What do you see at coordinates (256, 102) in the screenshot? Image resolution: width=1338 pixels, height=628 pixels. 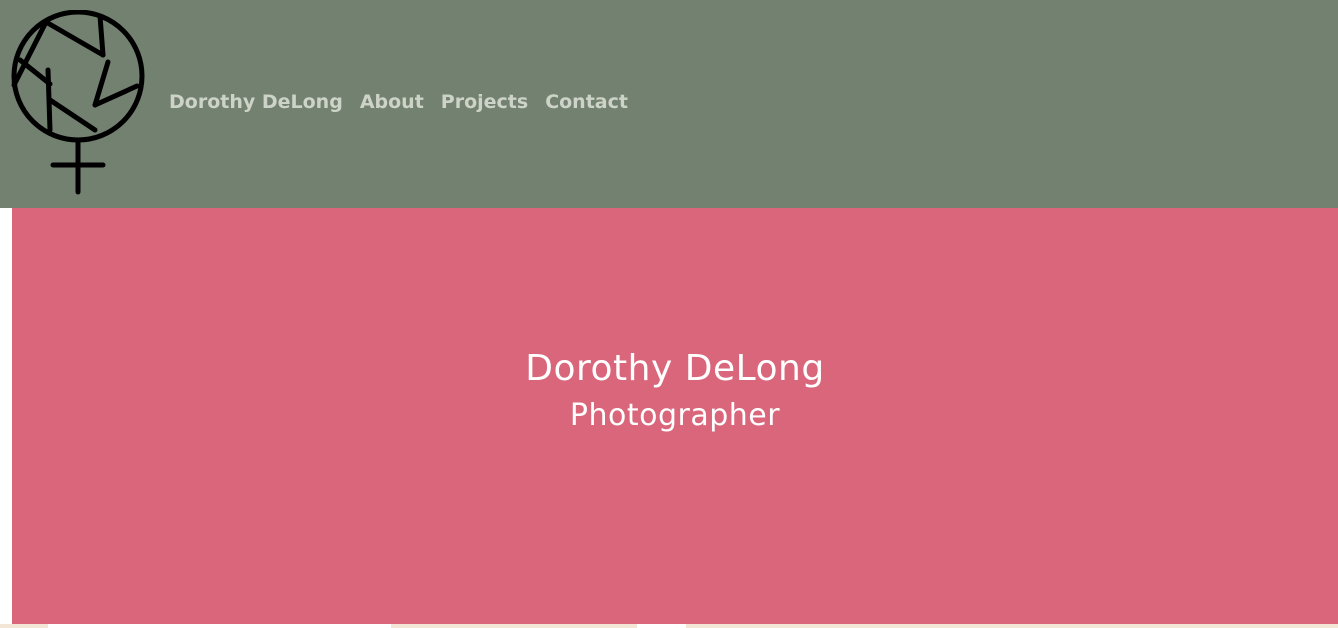 I see `nav-link-home: Dorothy DeLong` at bounding box center [256, 102].